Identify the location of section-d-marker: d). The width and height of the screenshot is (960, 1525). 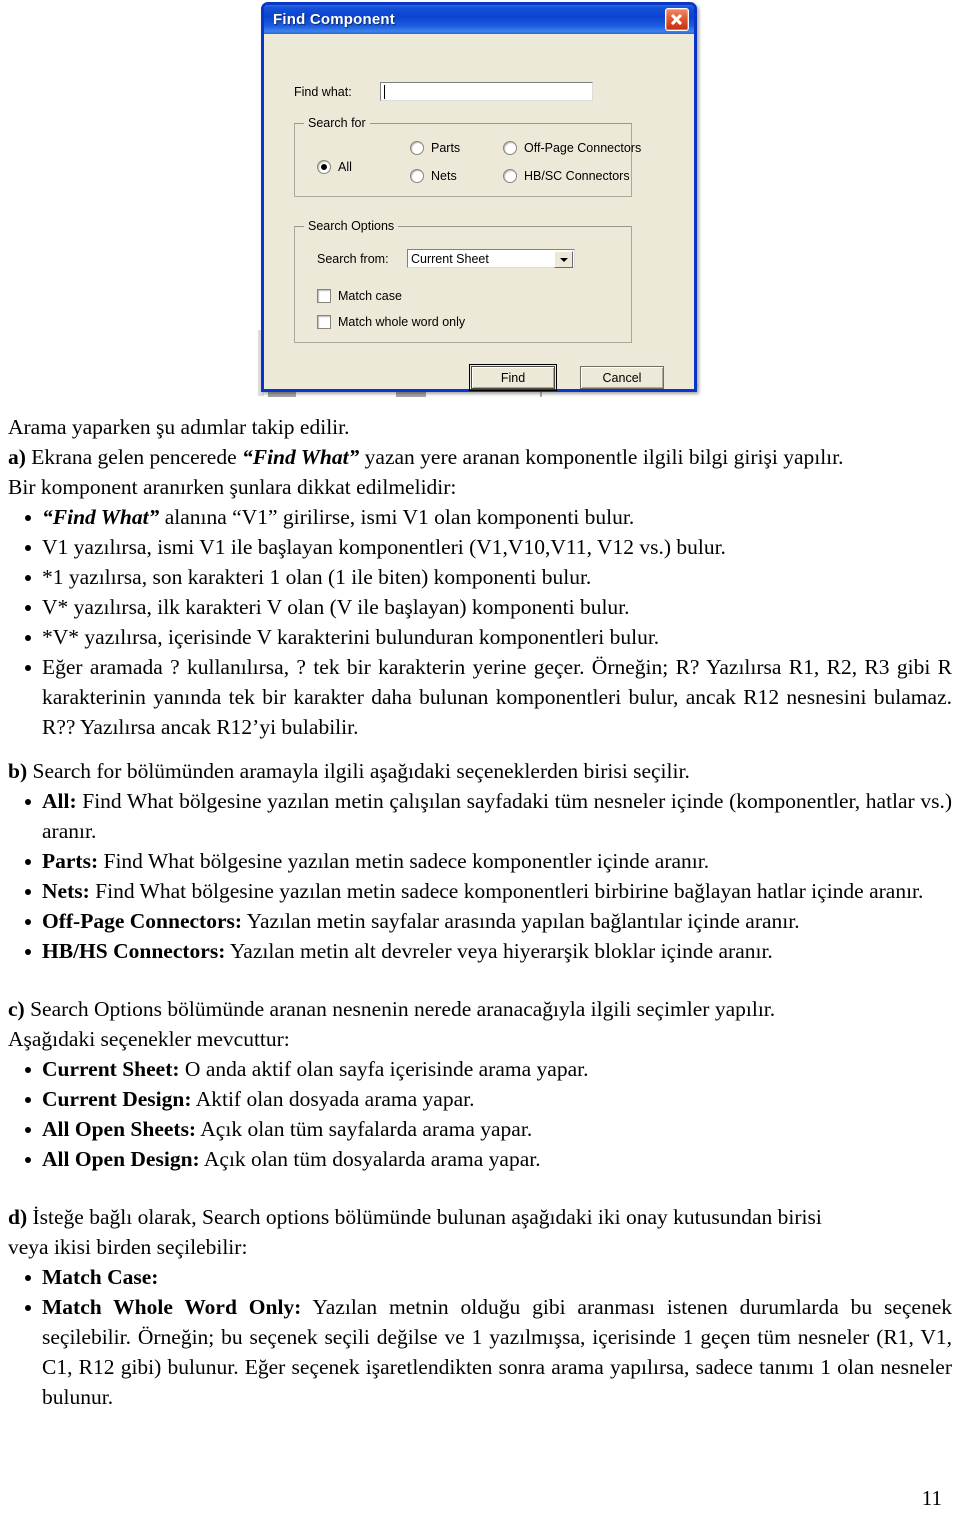
(18, 1217).